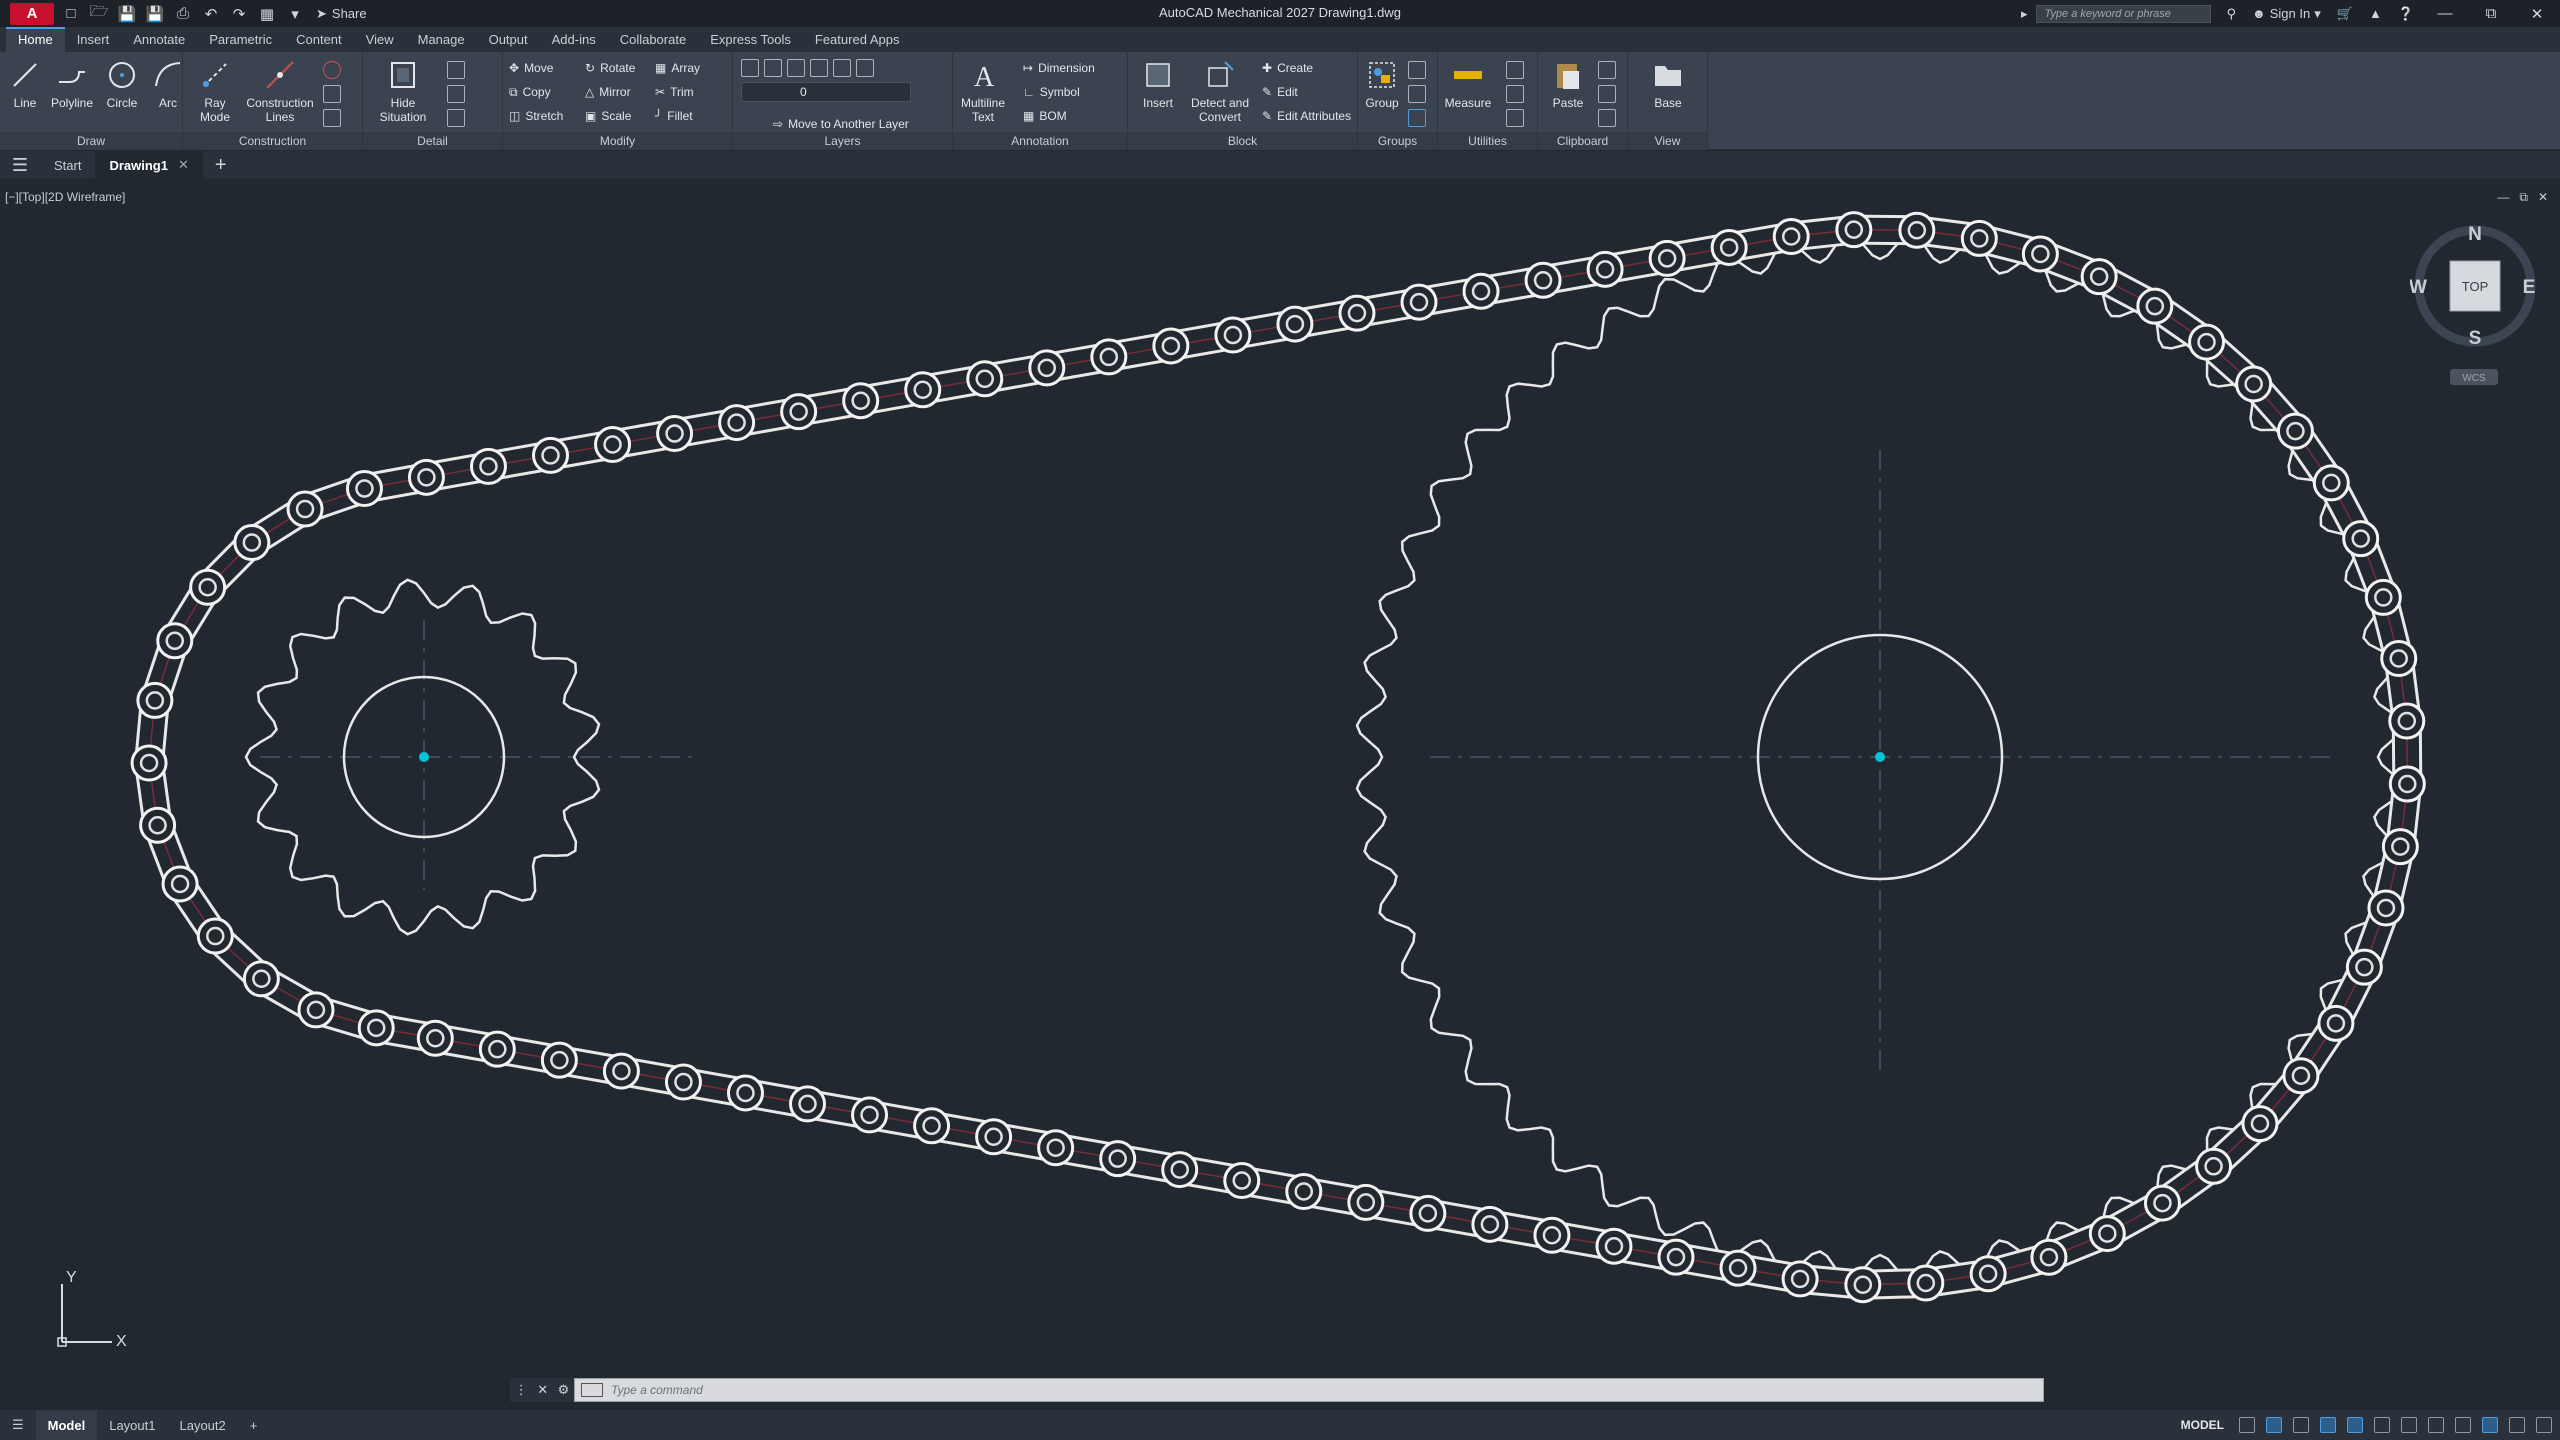 The image size is (2560, 1440). Describe the element at coordinates (1242, 141) in the screenshot. I see `block-panel-title: Block` at that location.